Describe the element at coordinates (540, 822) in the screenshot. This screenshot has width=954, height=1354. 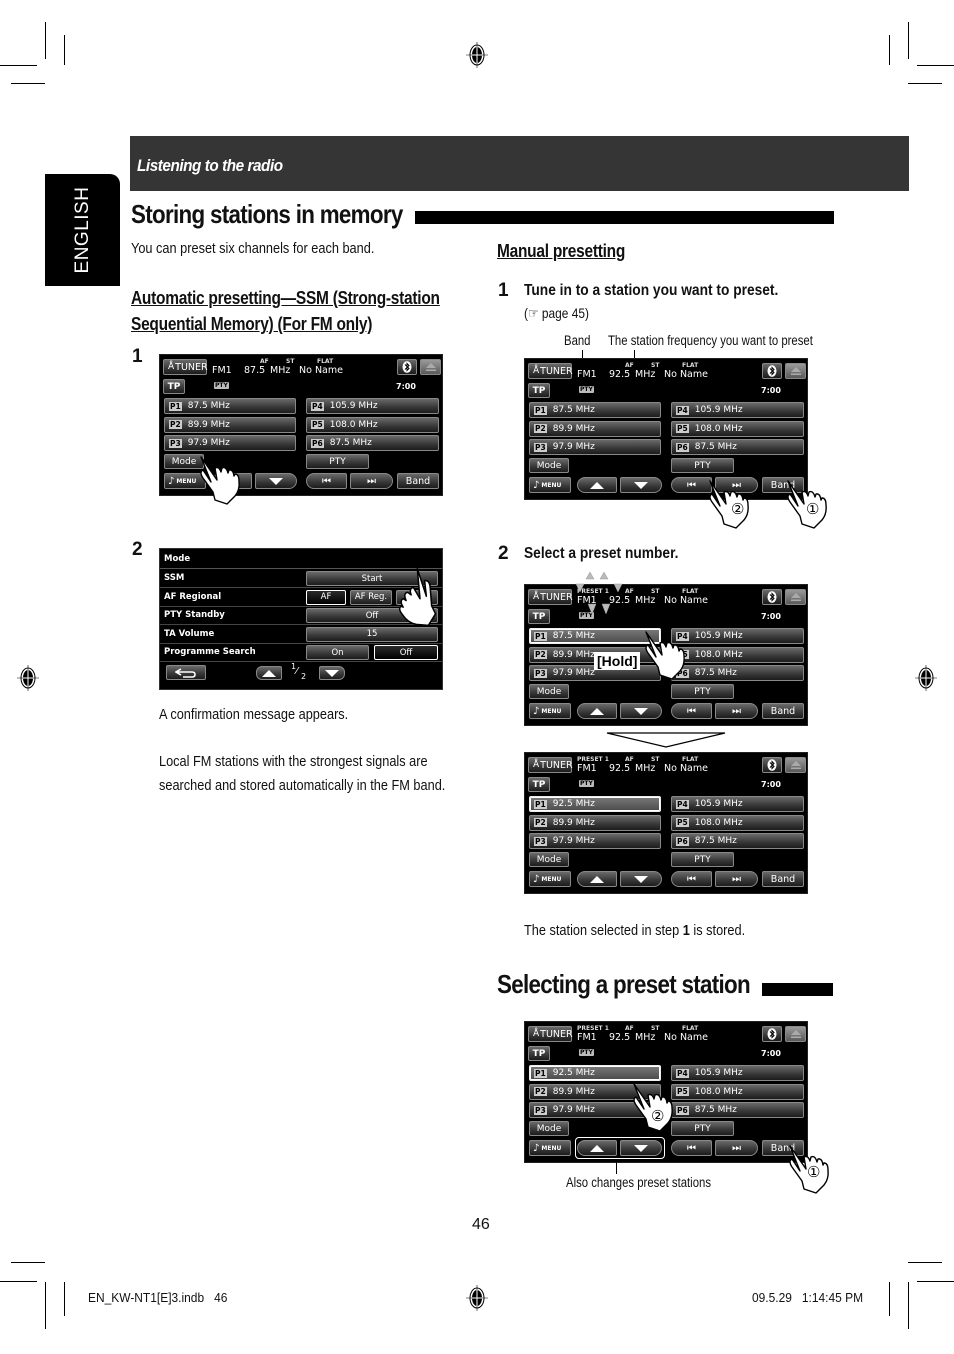
I see `preset-badge: P2` at that location.